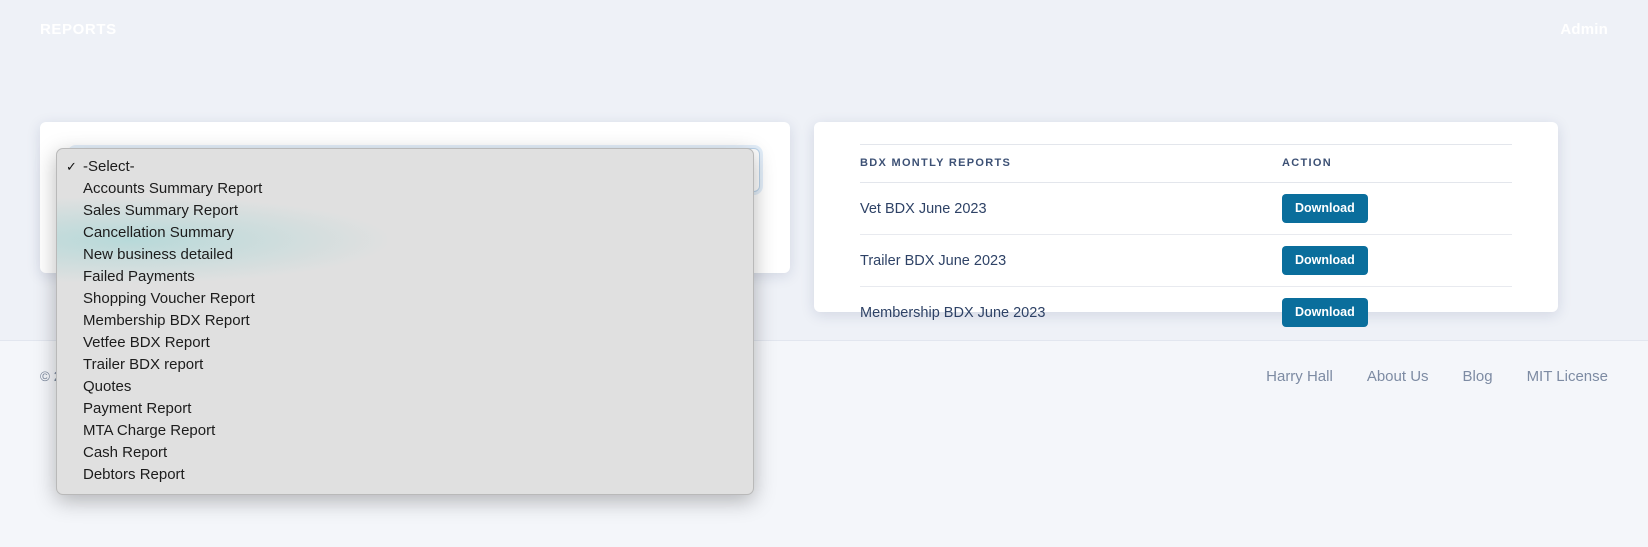  I want to click on footer-link-blog: Blog, so click(1478, 376).